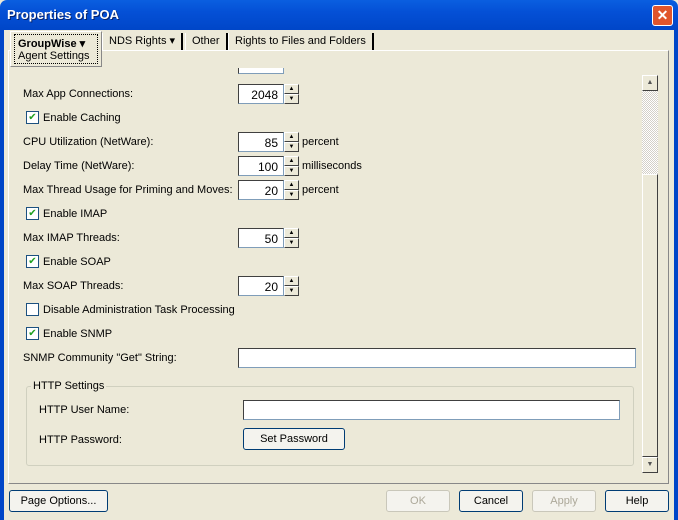 Image resolution: width=678 pixels, height=520 pixels. What do you see at coordinates (261, 286) in the screenshot?
I see `soap-threads-input: 20` at bounding box center [261, 286].